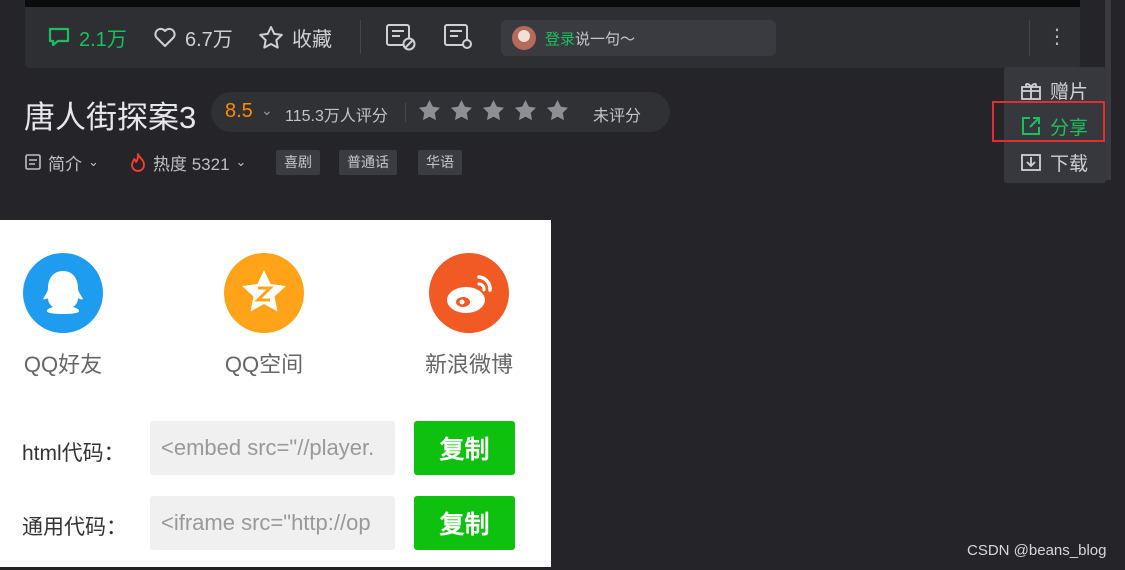  Describe the element at coordinates (33, 162) in the screenshot. I see `document-icon` at that location.